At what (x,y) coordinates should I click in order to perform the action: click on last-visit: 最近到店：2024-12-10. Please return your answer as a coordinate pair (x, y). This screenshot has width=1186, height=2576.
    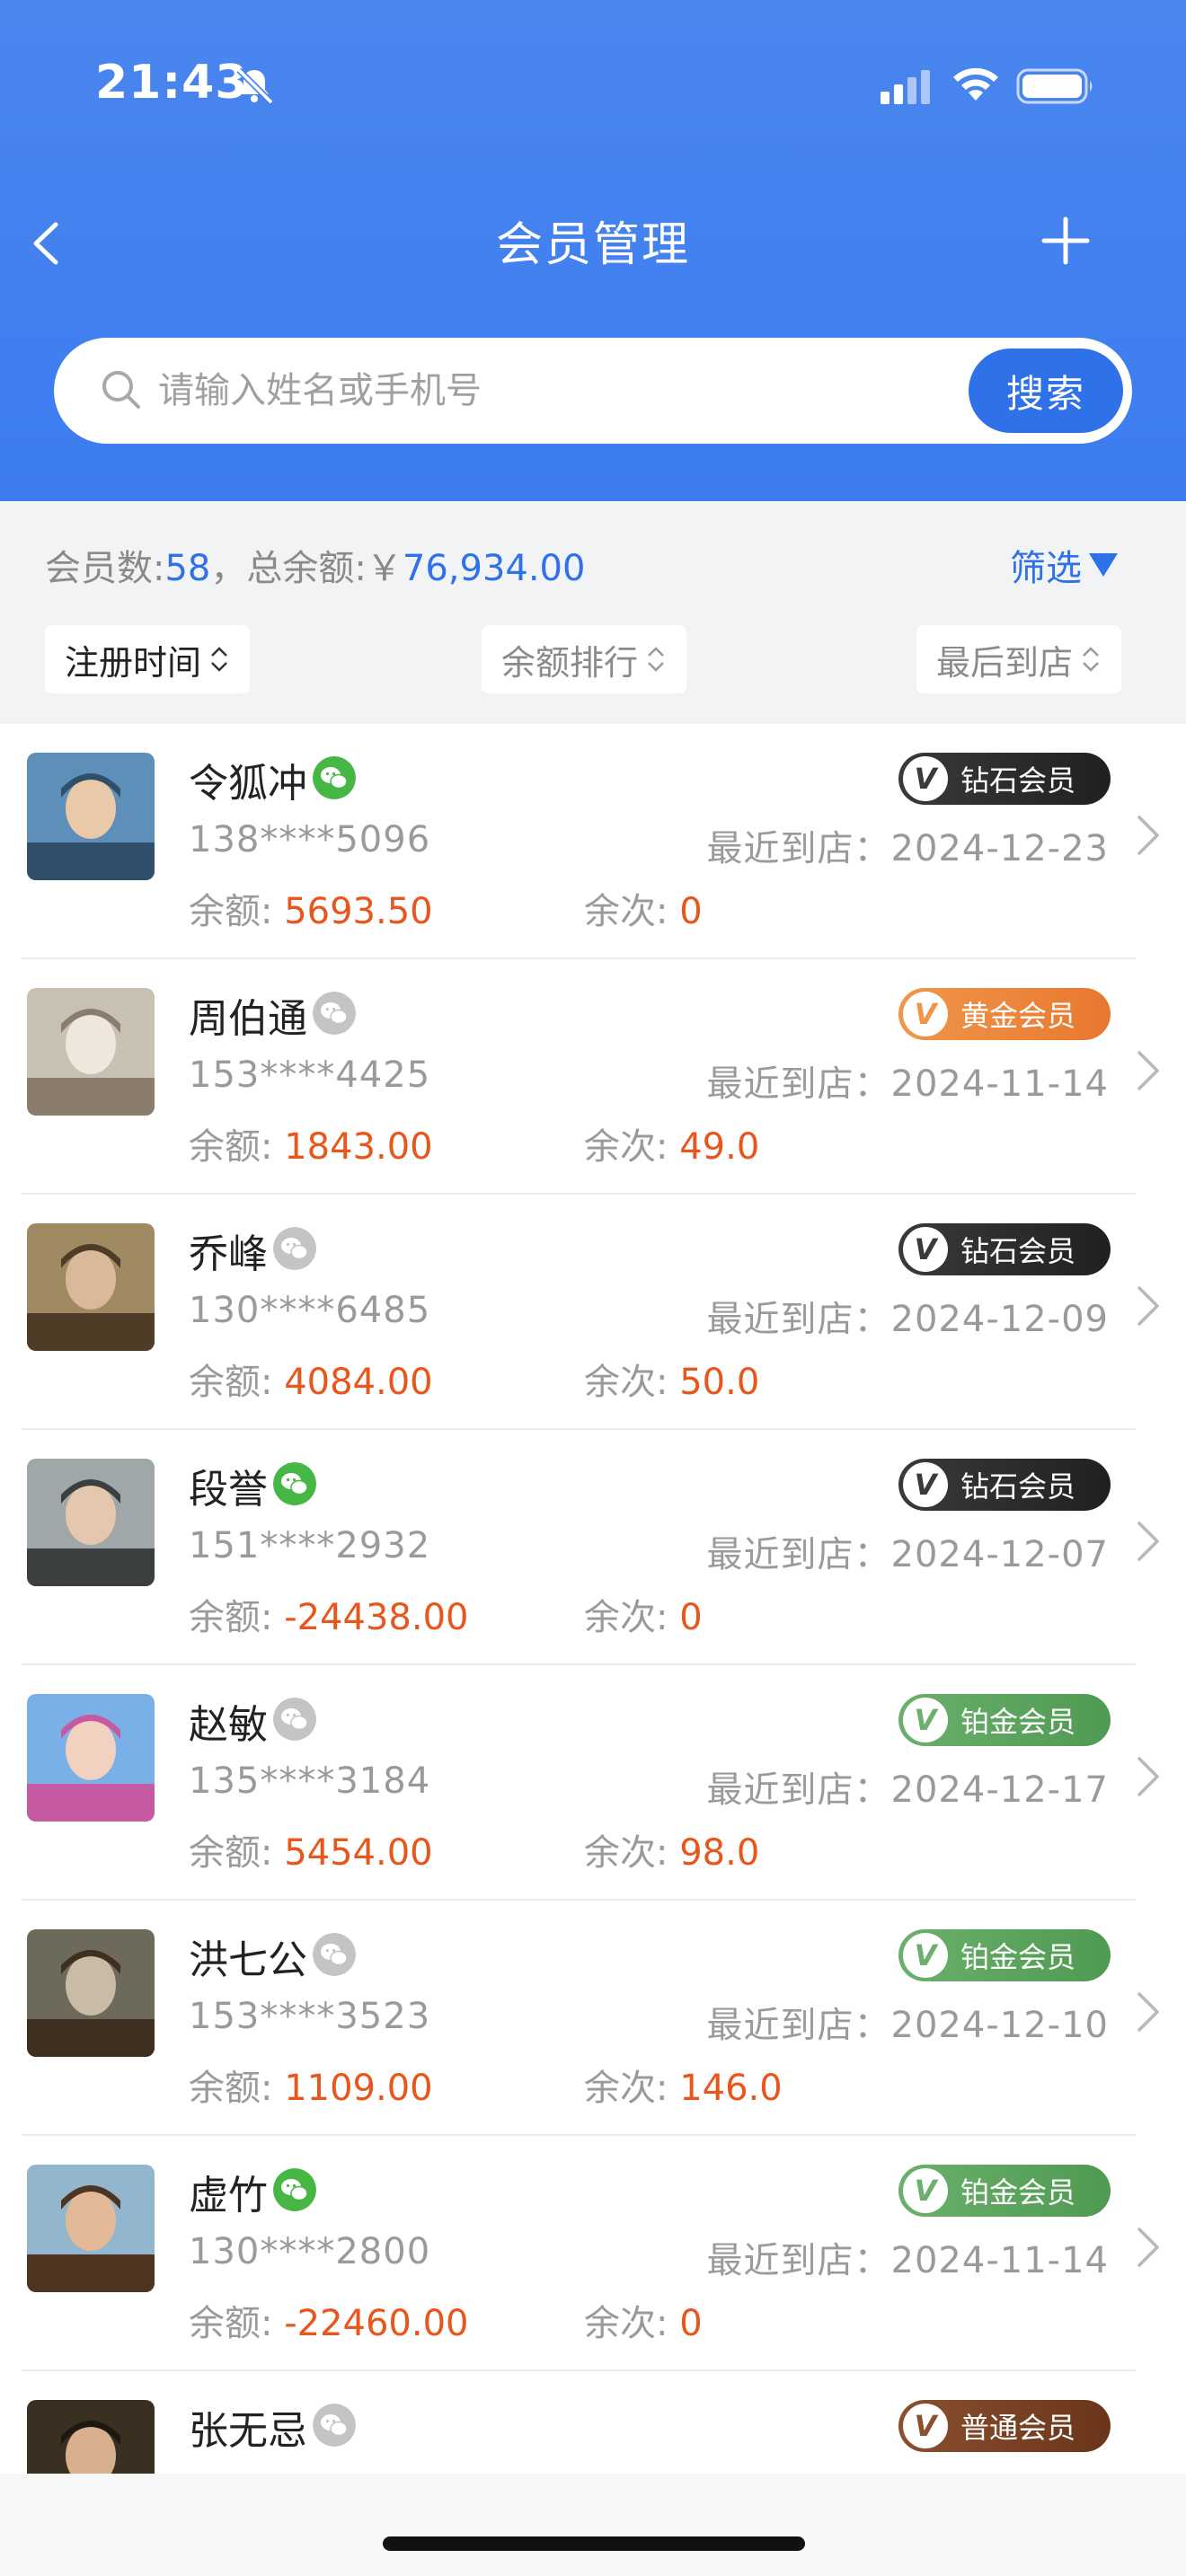
    Looking at the image, I should click on (908, 2022).